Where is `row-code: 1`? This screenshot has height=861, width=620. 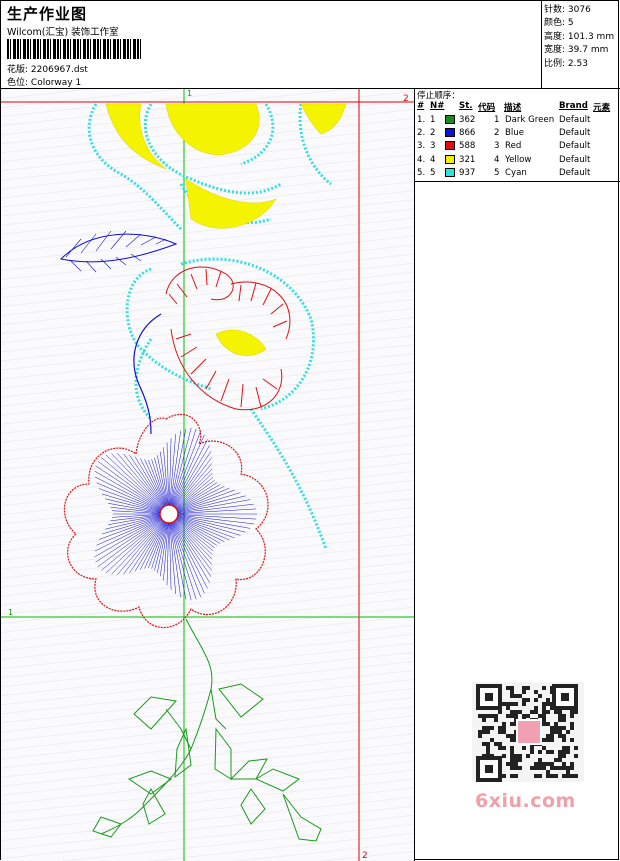 row-code: 1 is located at coordinates (497, 120).